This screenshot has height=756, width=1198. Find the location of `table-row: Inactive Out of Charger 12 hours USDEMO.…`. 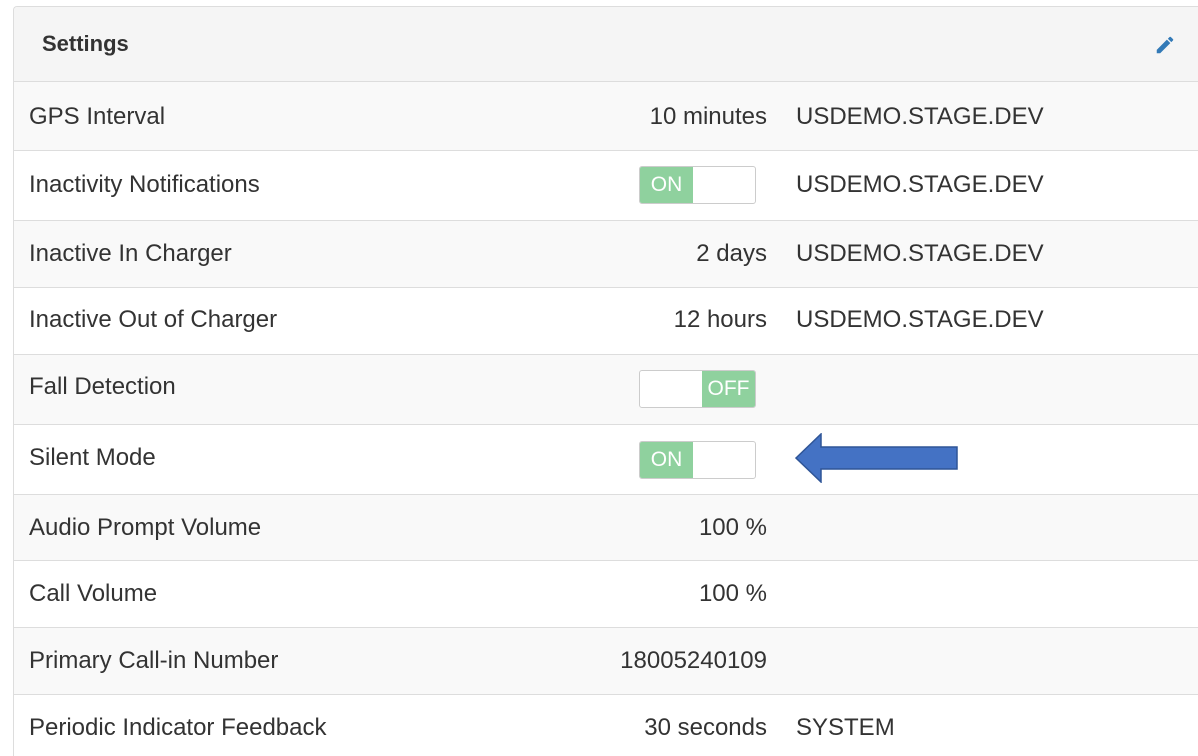

table-row: Inactive Out of Charger 12 hours USDEMO.… is located at coordinates (606, 320).